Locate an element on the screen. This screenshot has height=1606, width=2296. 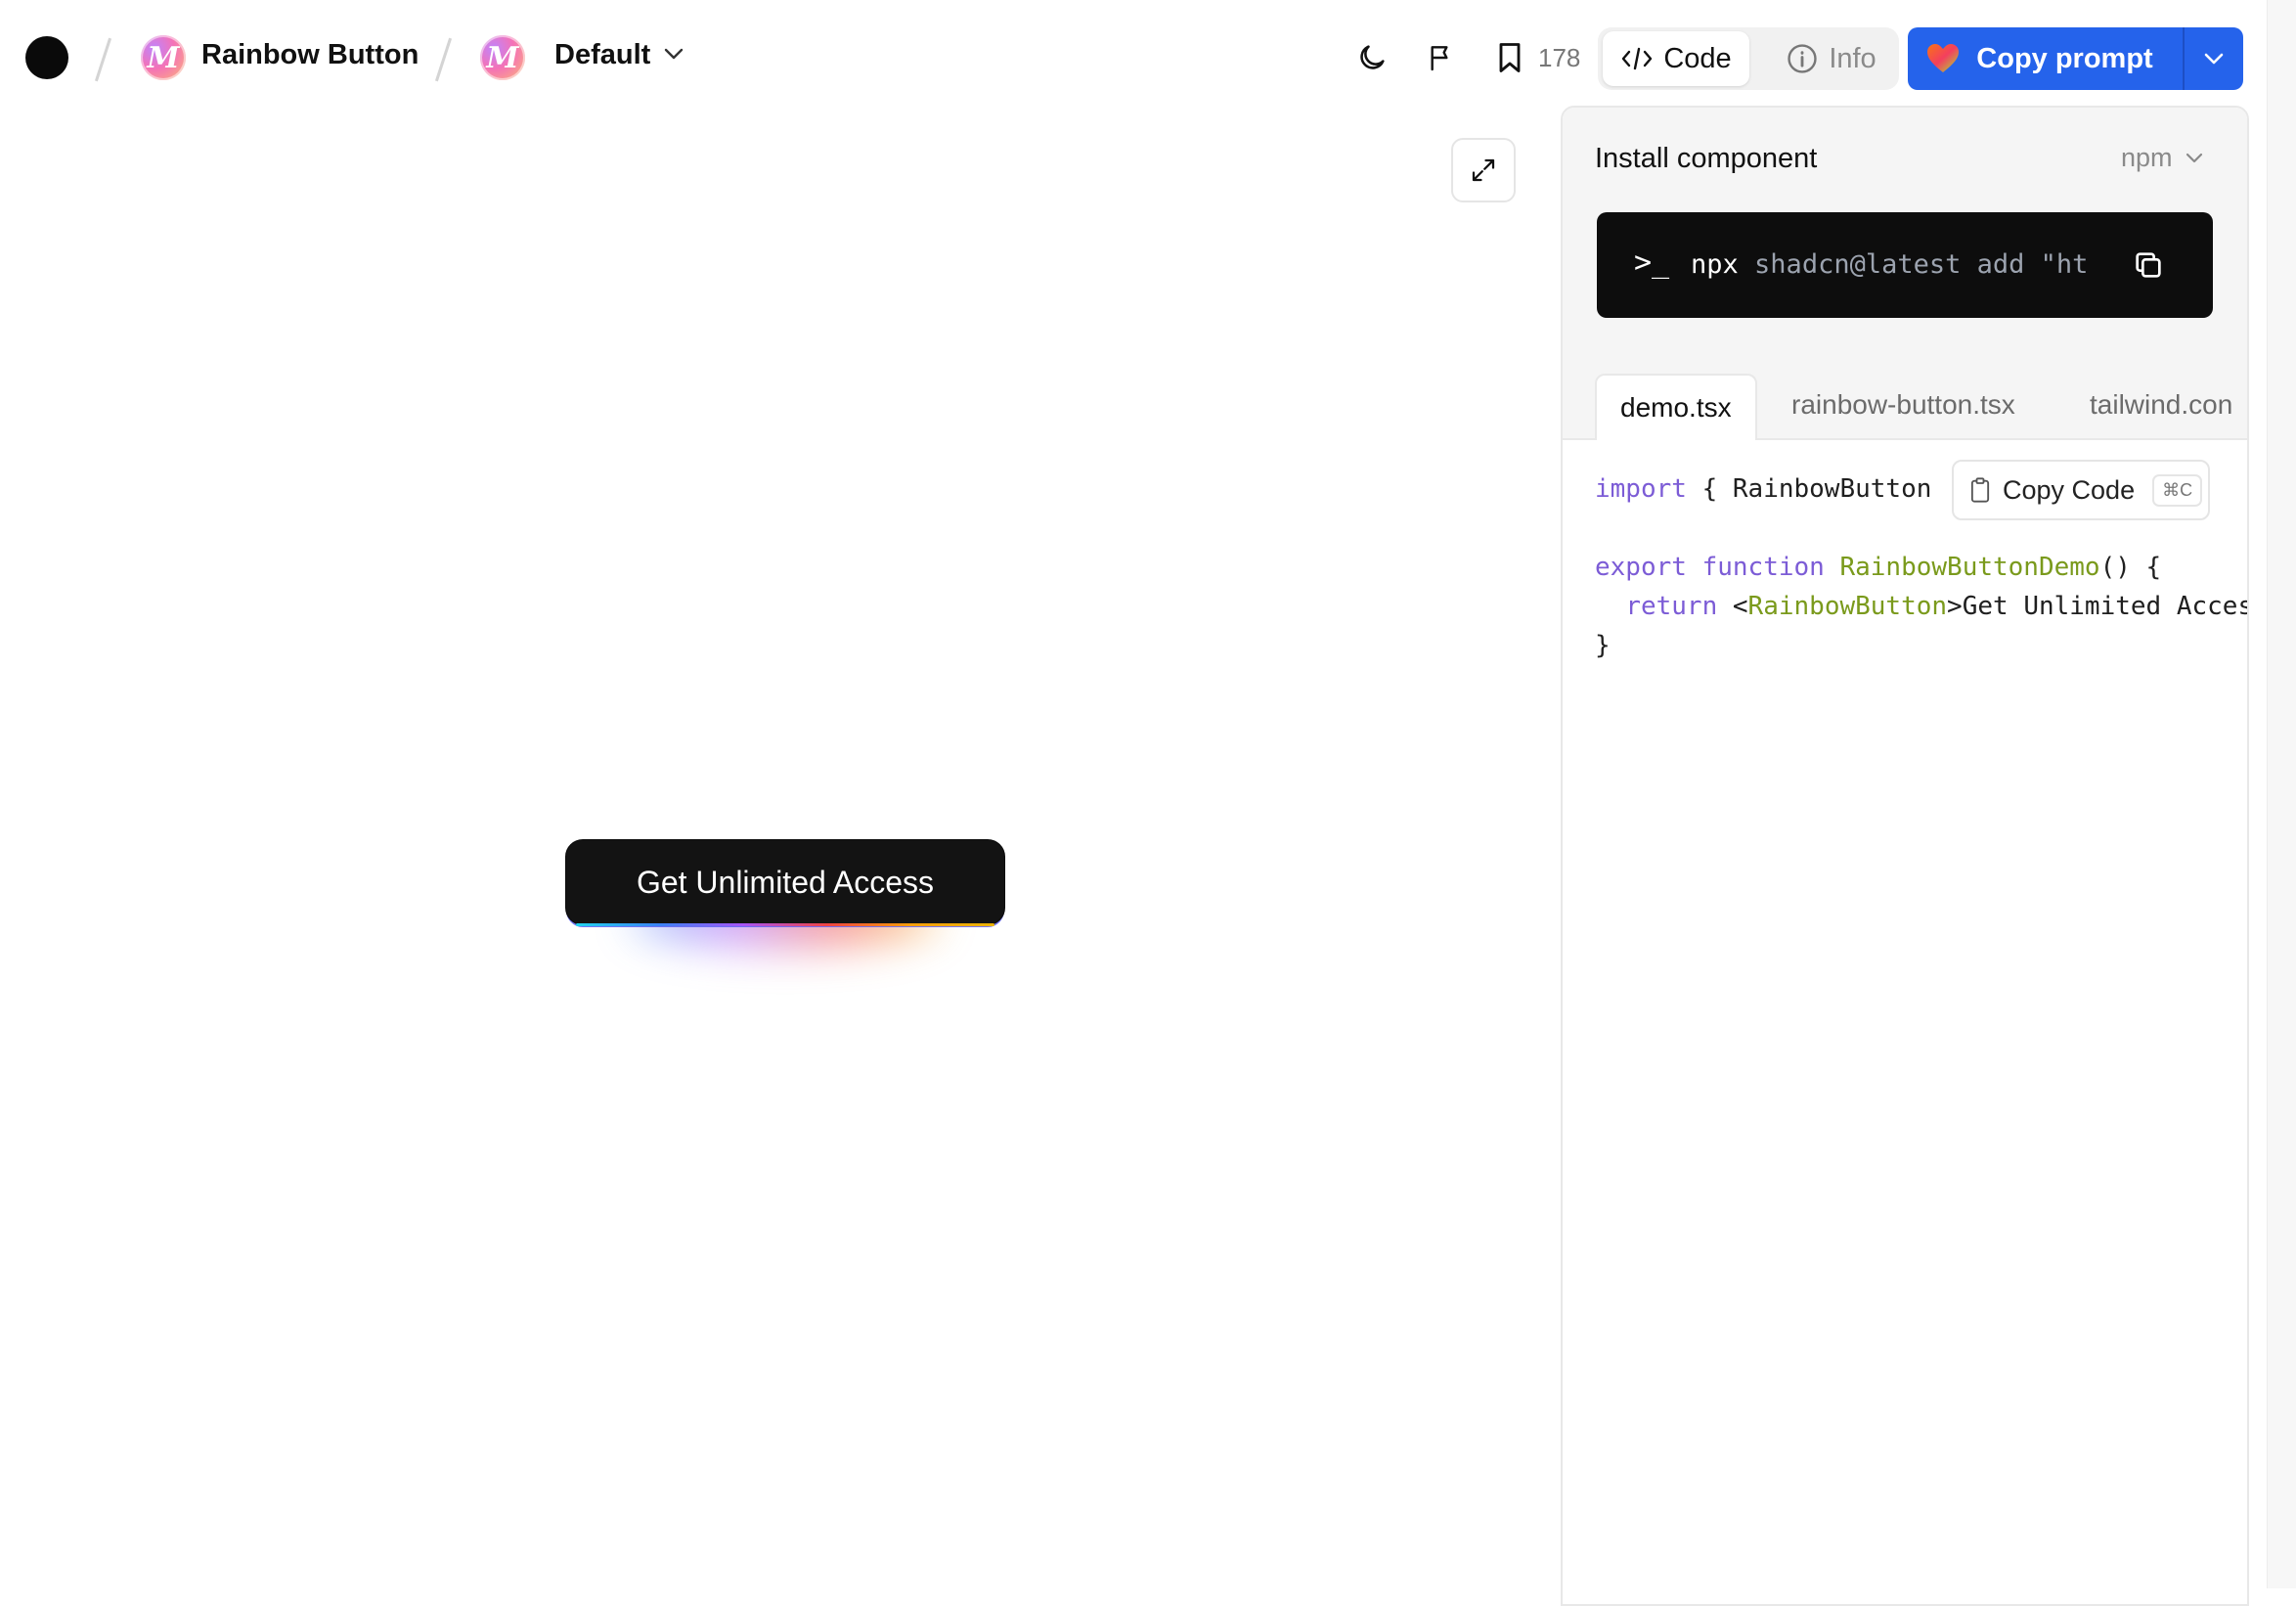
tab-tailwind-config: tailwind.con is located at coordinates (2161, 405).